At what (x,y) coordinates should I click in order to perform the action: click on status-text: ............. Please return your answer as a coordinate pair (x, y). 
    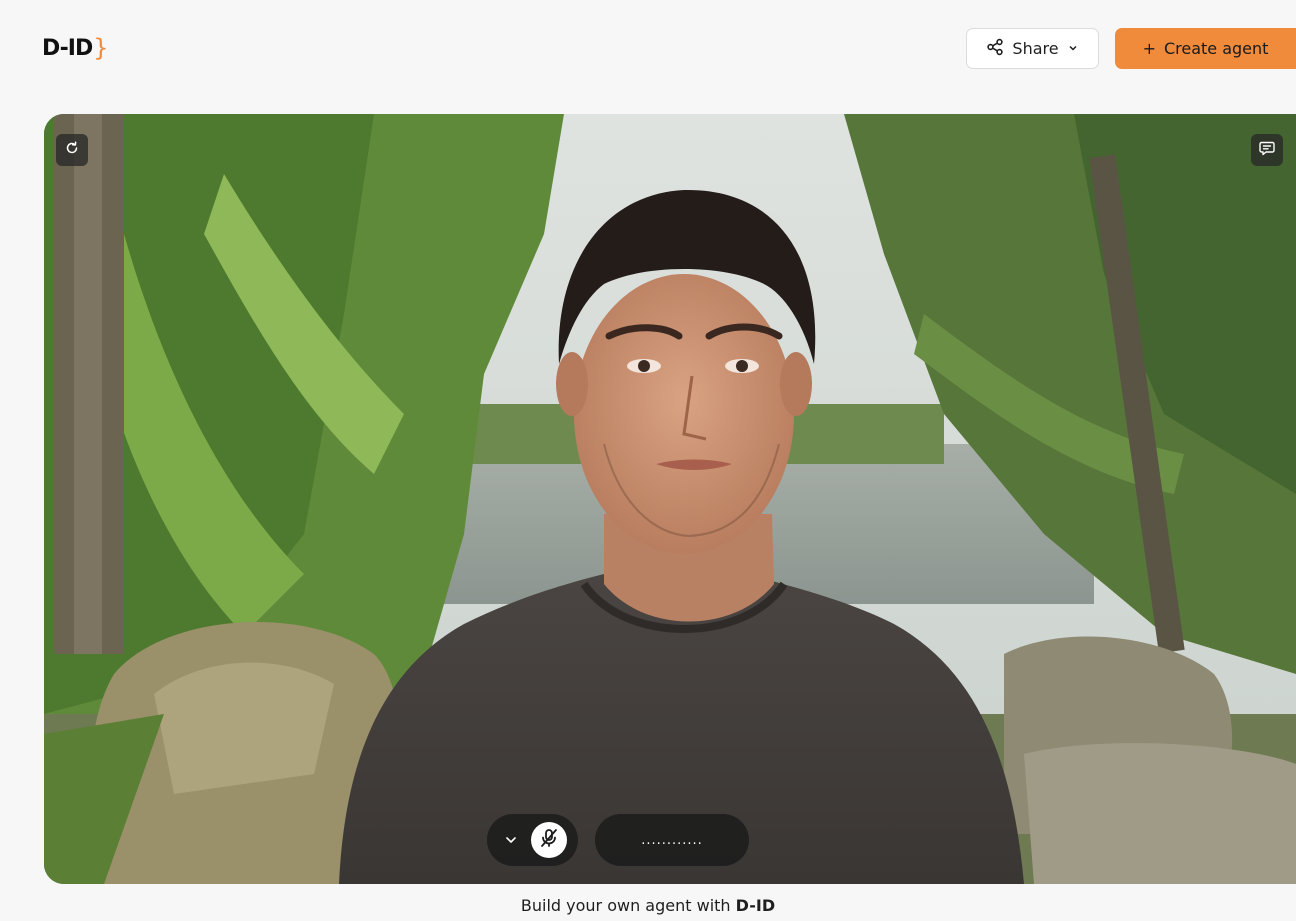
    Looking at the image, I should click on (672, 840).